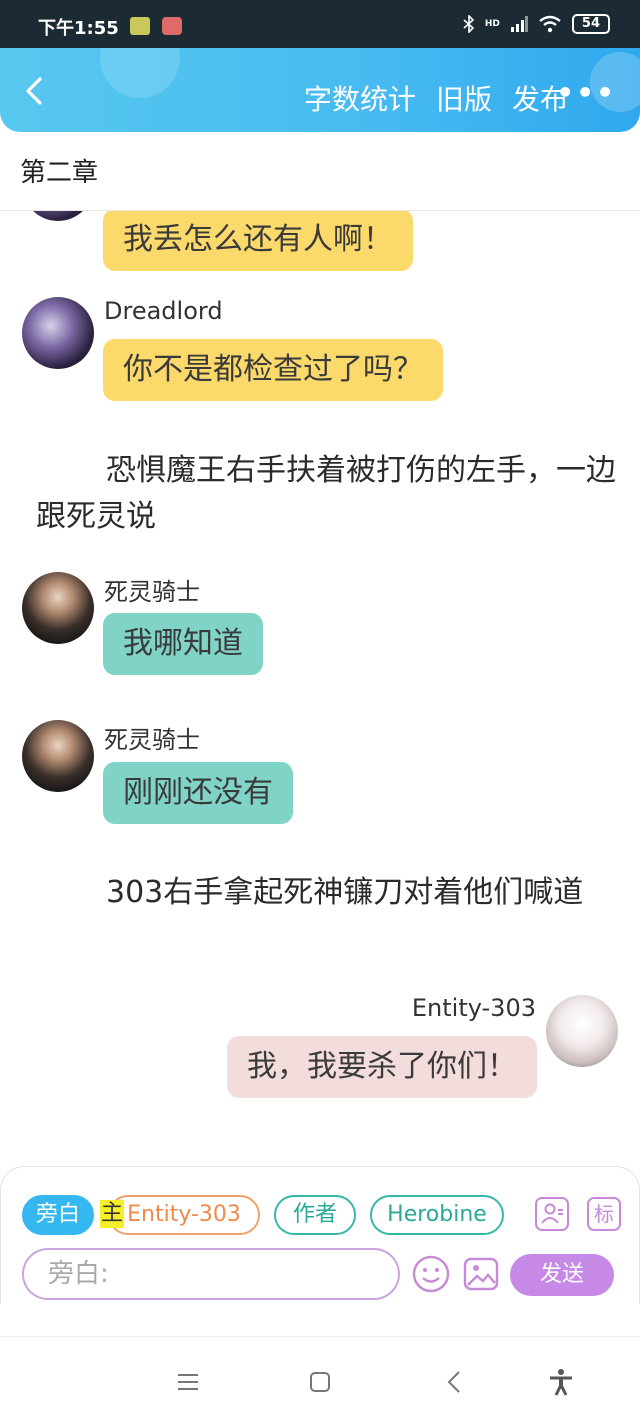 The height and width of the screenshot is (1422, 640). Describe the element at coordinates (326, 494) in the screenshot. I see `narration-text: 恐惧魔王右手扶着被打伤的左手，一边跟死灵说` at that location.